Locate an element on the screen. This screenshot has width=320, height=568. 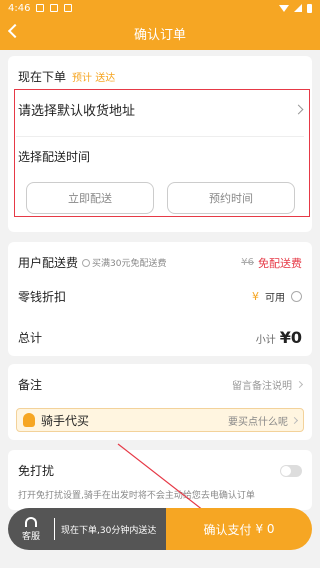
nav-bar: 确认订单 is located at coordinates (160, 33).